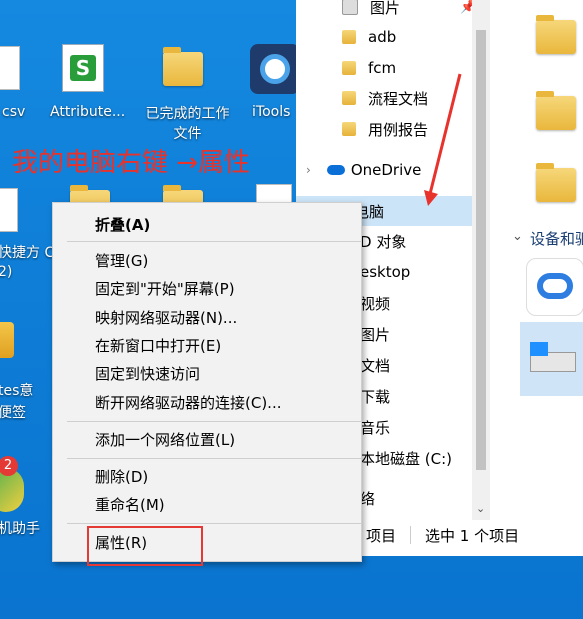  Describe the element at coordinates (131, 163) in the screenshot. I see `annotation-text: 我的电脑右键 →属性` at that location.